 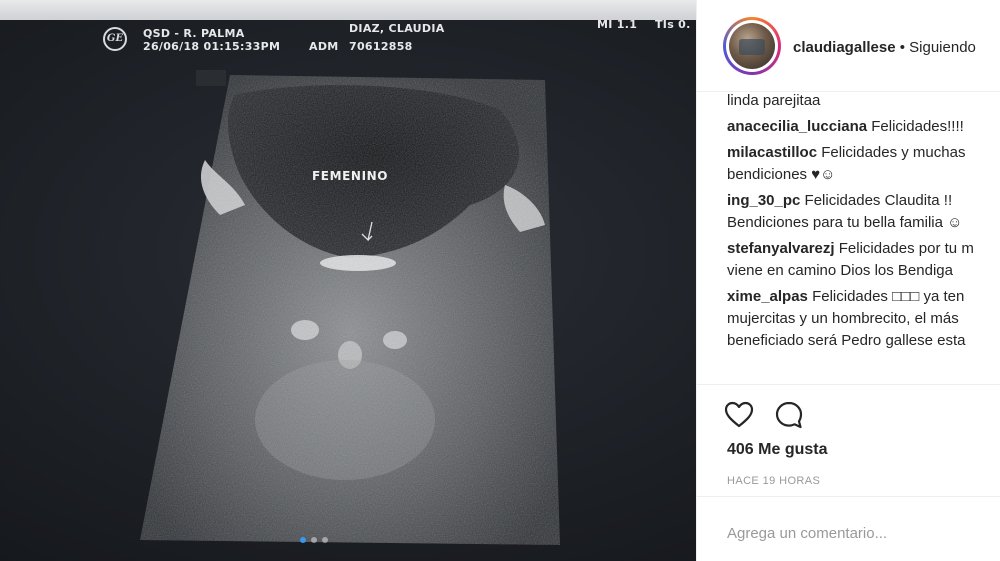 I want to click on comment-icon, so click(x=789, y=415).